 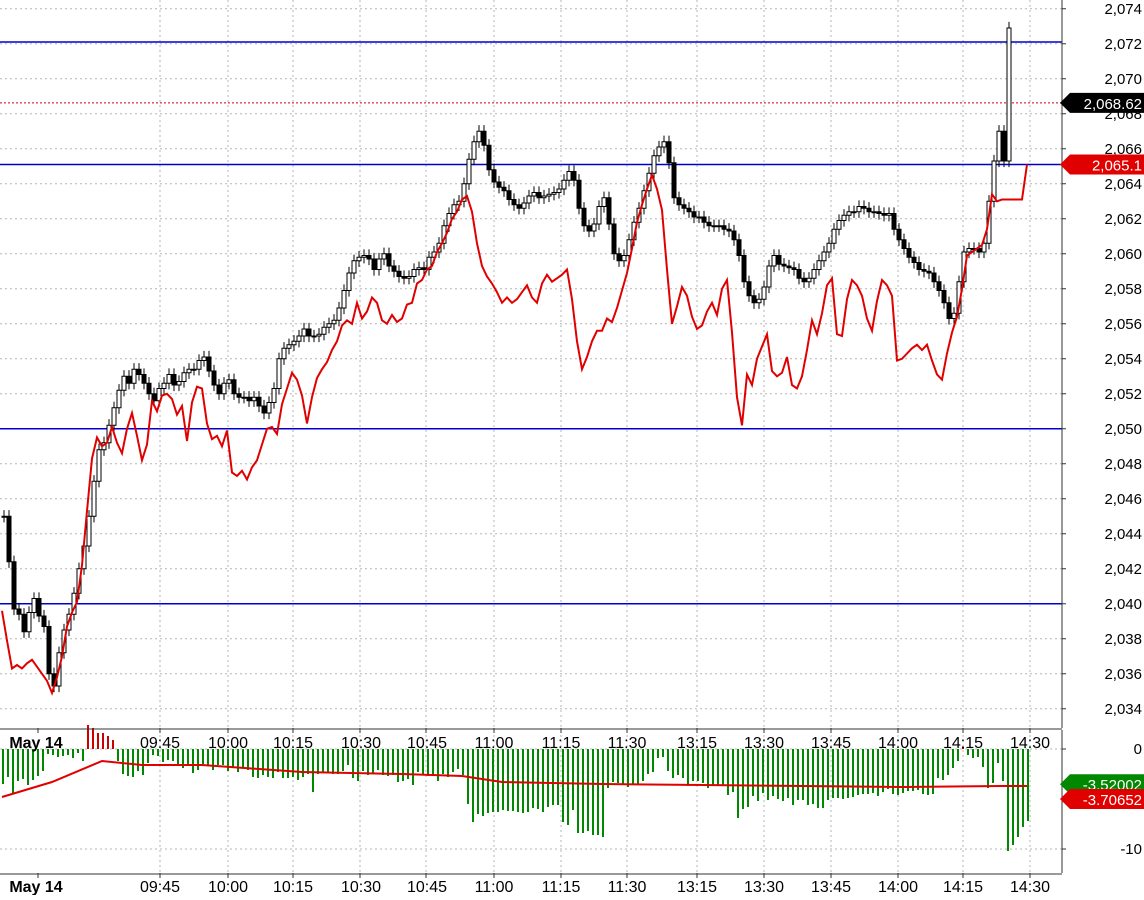 What do you see at coordinates (627, 887) in the screenshot?
I see `osc-x-tick-label: 11:30` at bounding box center [627, 887].